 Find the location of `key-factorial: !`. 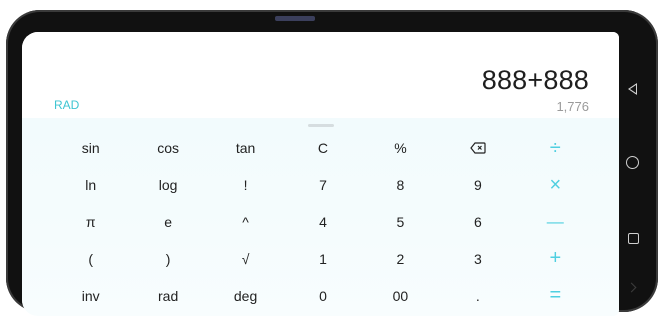

key-factorial: ! is located at coordinates (245, 185).